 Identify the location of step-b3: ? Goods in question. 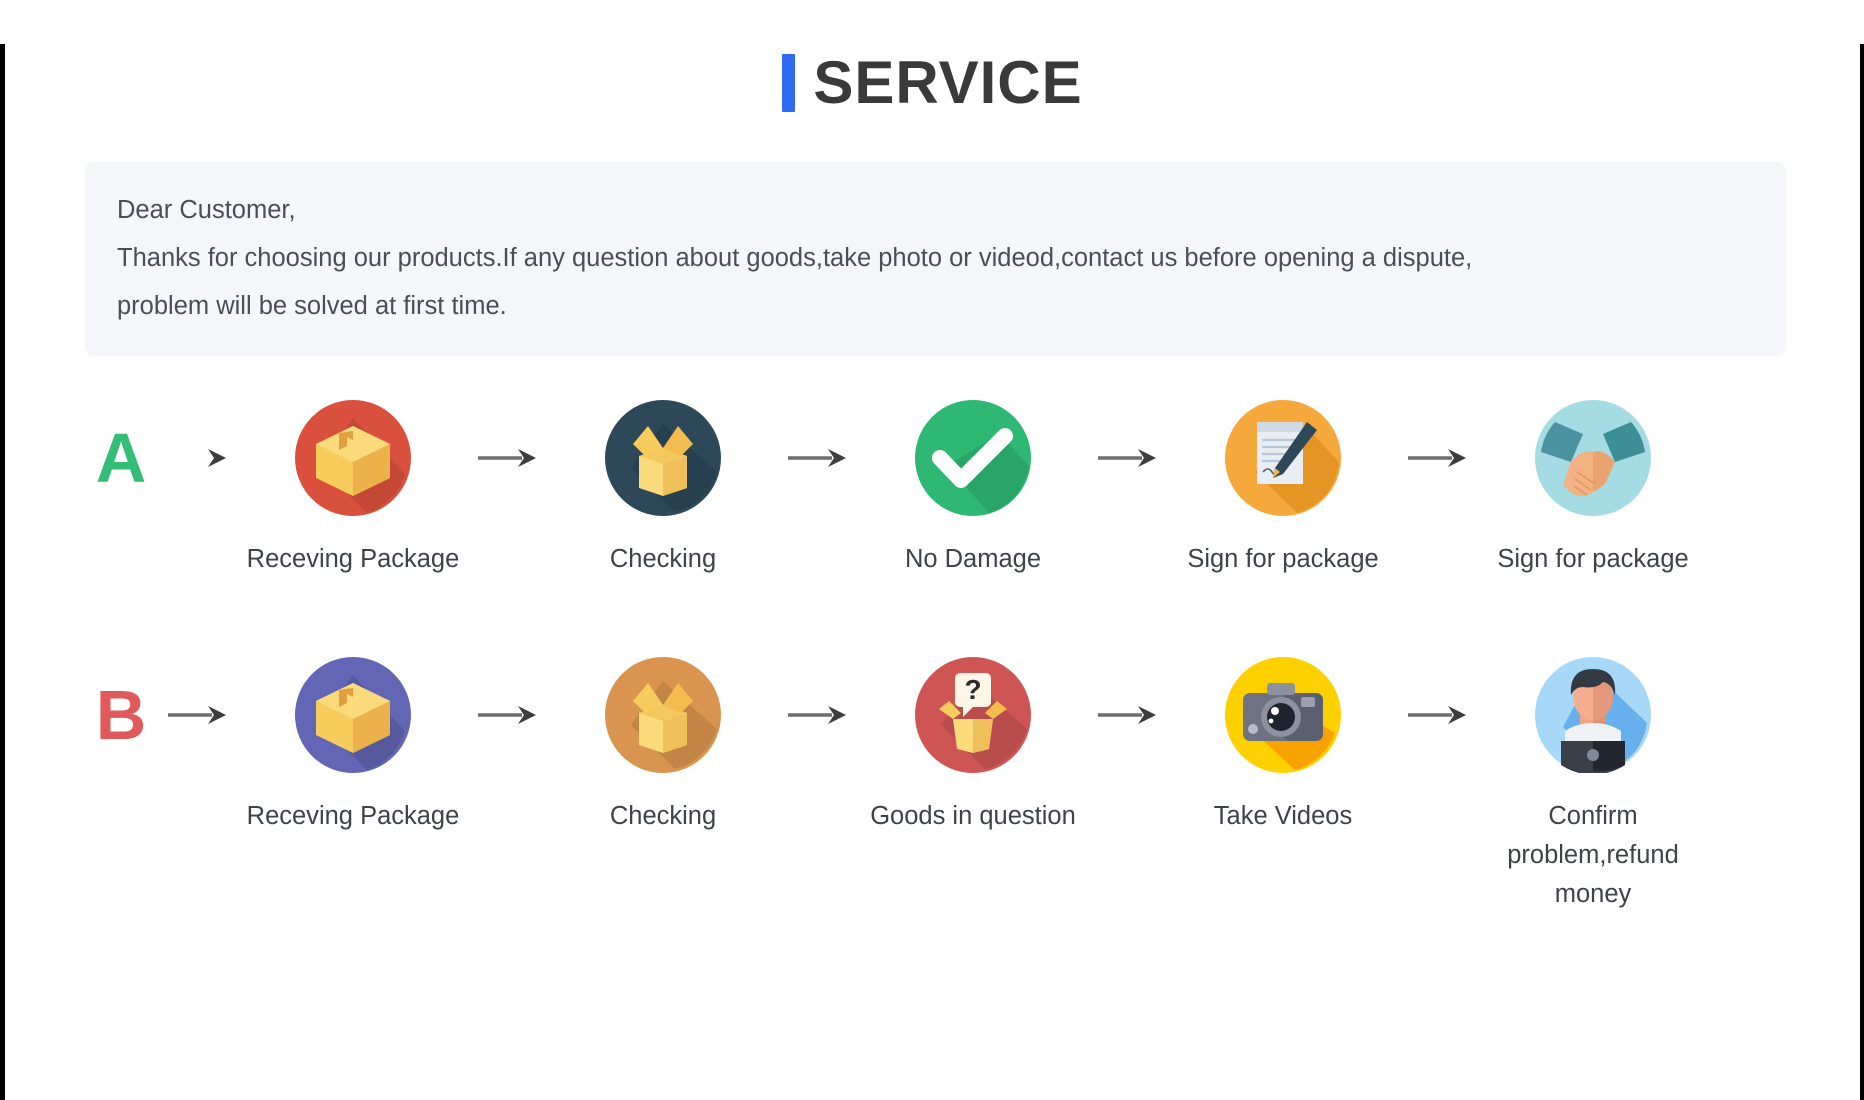
(973, 746).